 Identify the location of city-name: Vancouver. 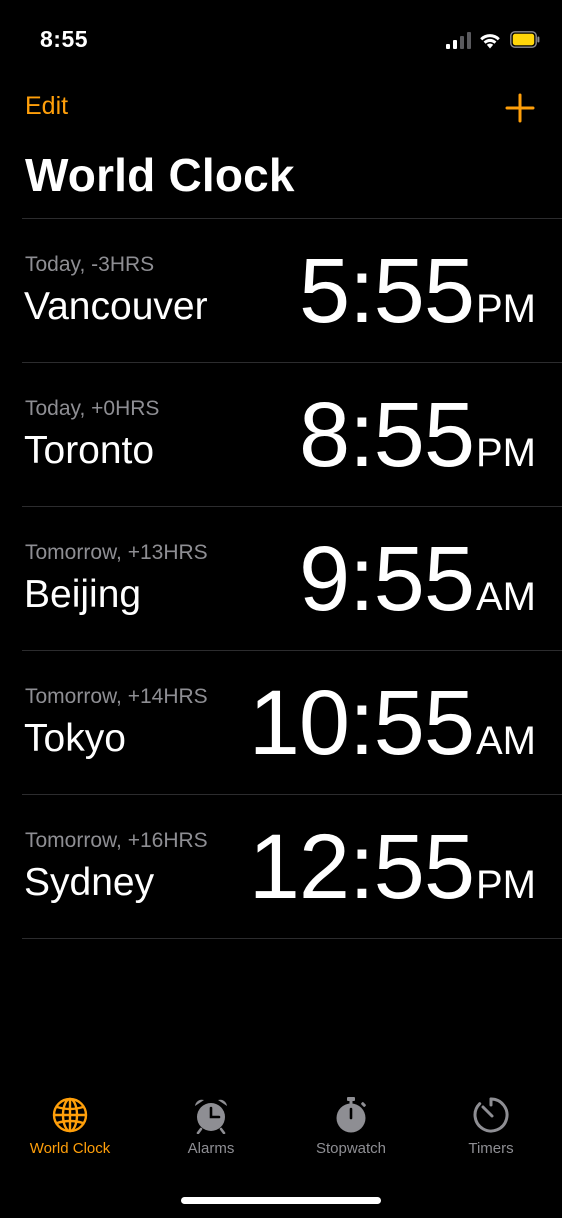
(116, 306).